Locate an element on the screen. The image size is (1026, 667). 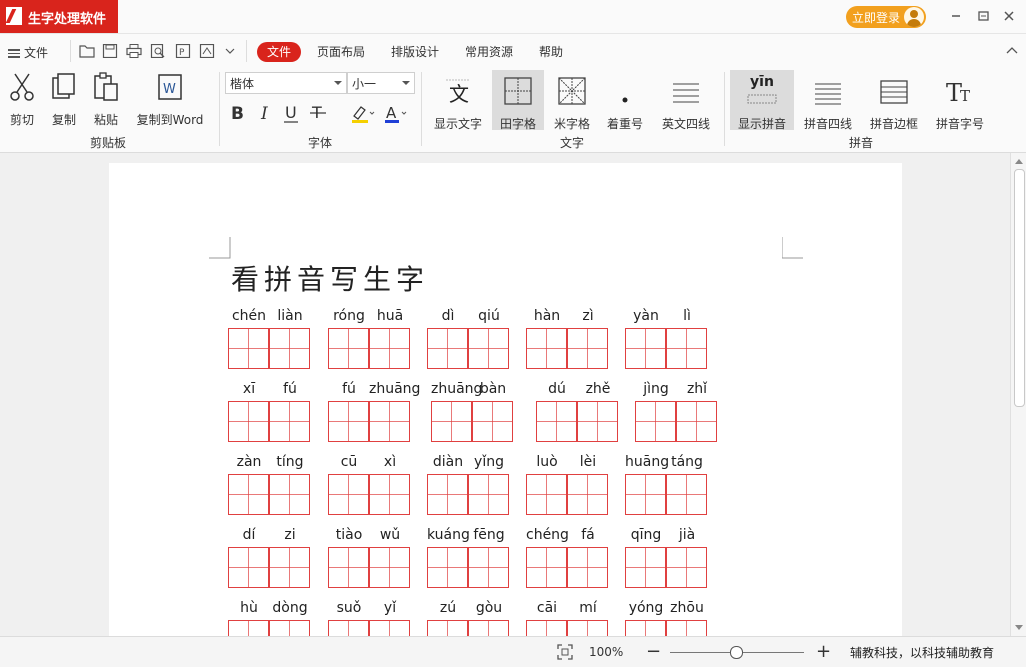
emphasis-dot-button: 着重号 is located at coordinates (625, 100).